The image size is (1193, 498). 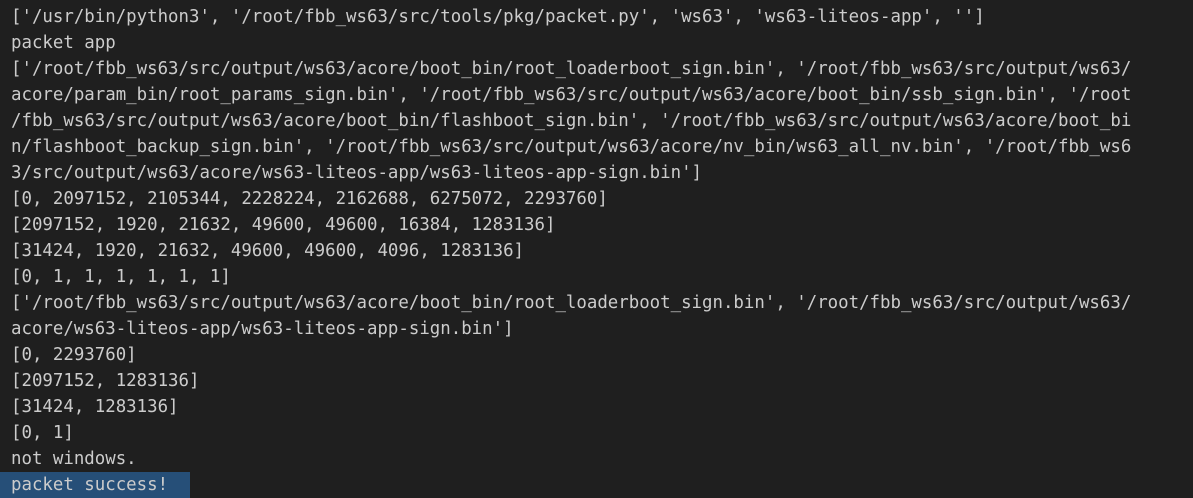 What do you see at coordinates (105, 381) in the screenshot?
I see `terminal-line: [2097152, 1283136]` at bounding box center [105, 381].